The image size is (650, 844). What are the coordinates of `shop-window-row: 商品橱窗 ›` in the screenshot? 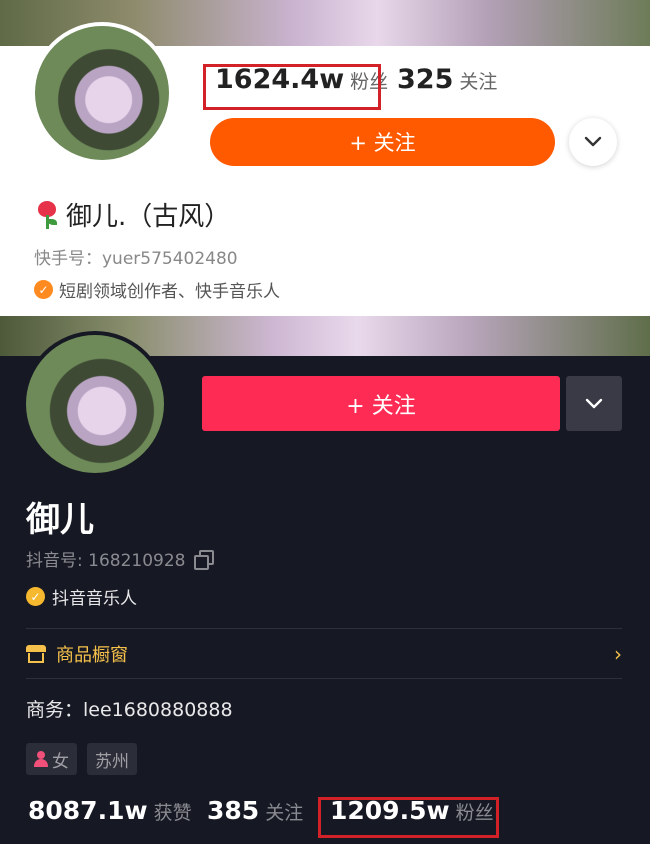 It's located at (324, 654).